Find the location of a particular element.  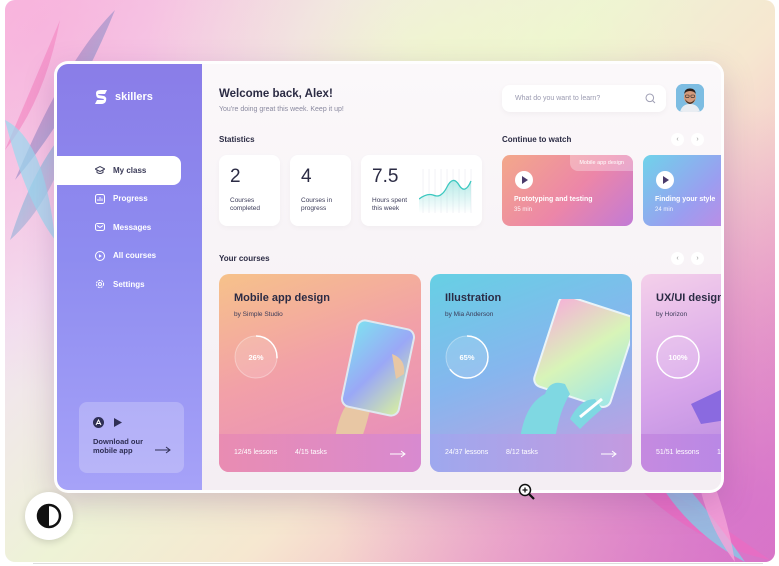

sidebar-item-messages: Messages is located at coordinates (129, 227).